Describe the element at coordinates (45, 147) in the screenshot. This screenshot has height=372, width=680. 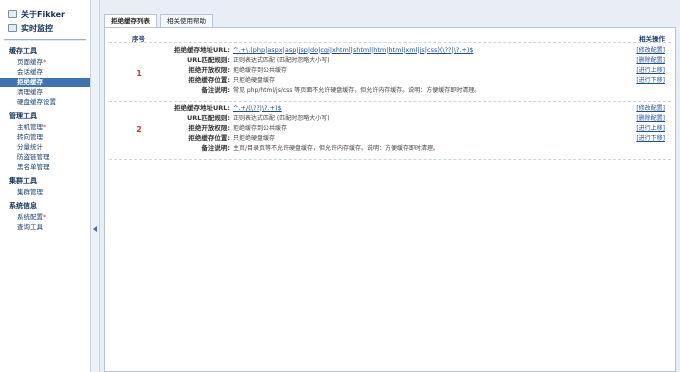
I see `sidebar-item-statistics: 分量统计` at that location.